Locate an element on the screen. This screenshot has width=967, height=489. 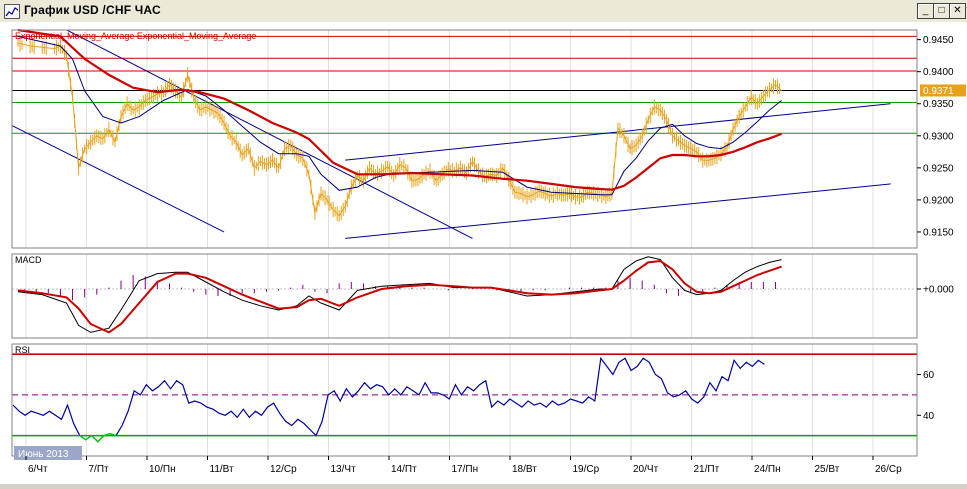
macd-legend: MACD is located at coordinates (28, 260).